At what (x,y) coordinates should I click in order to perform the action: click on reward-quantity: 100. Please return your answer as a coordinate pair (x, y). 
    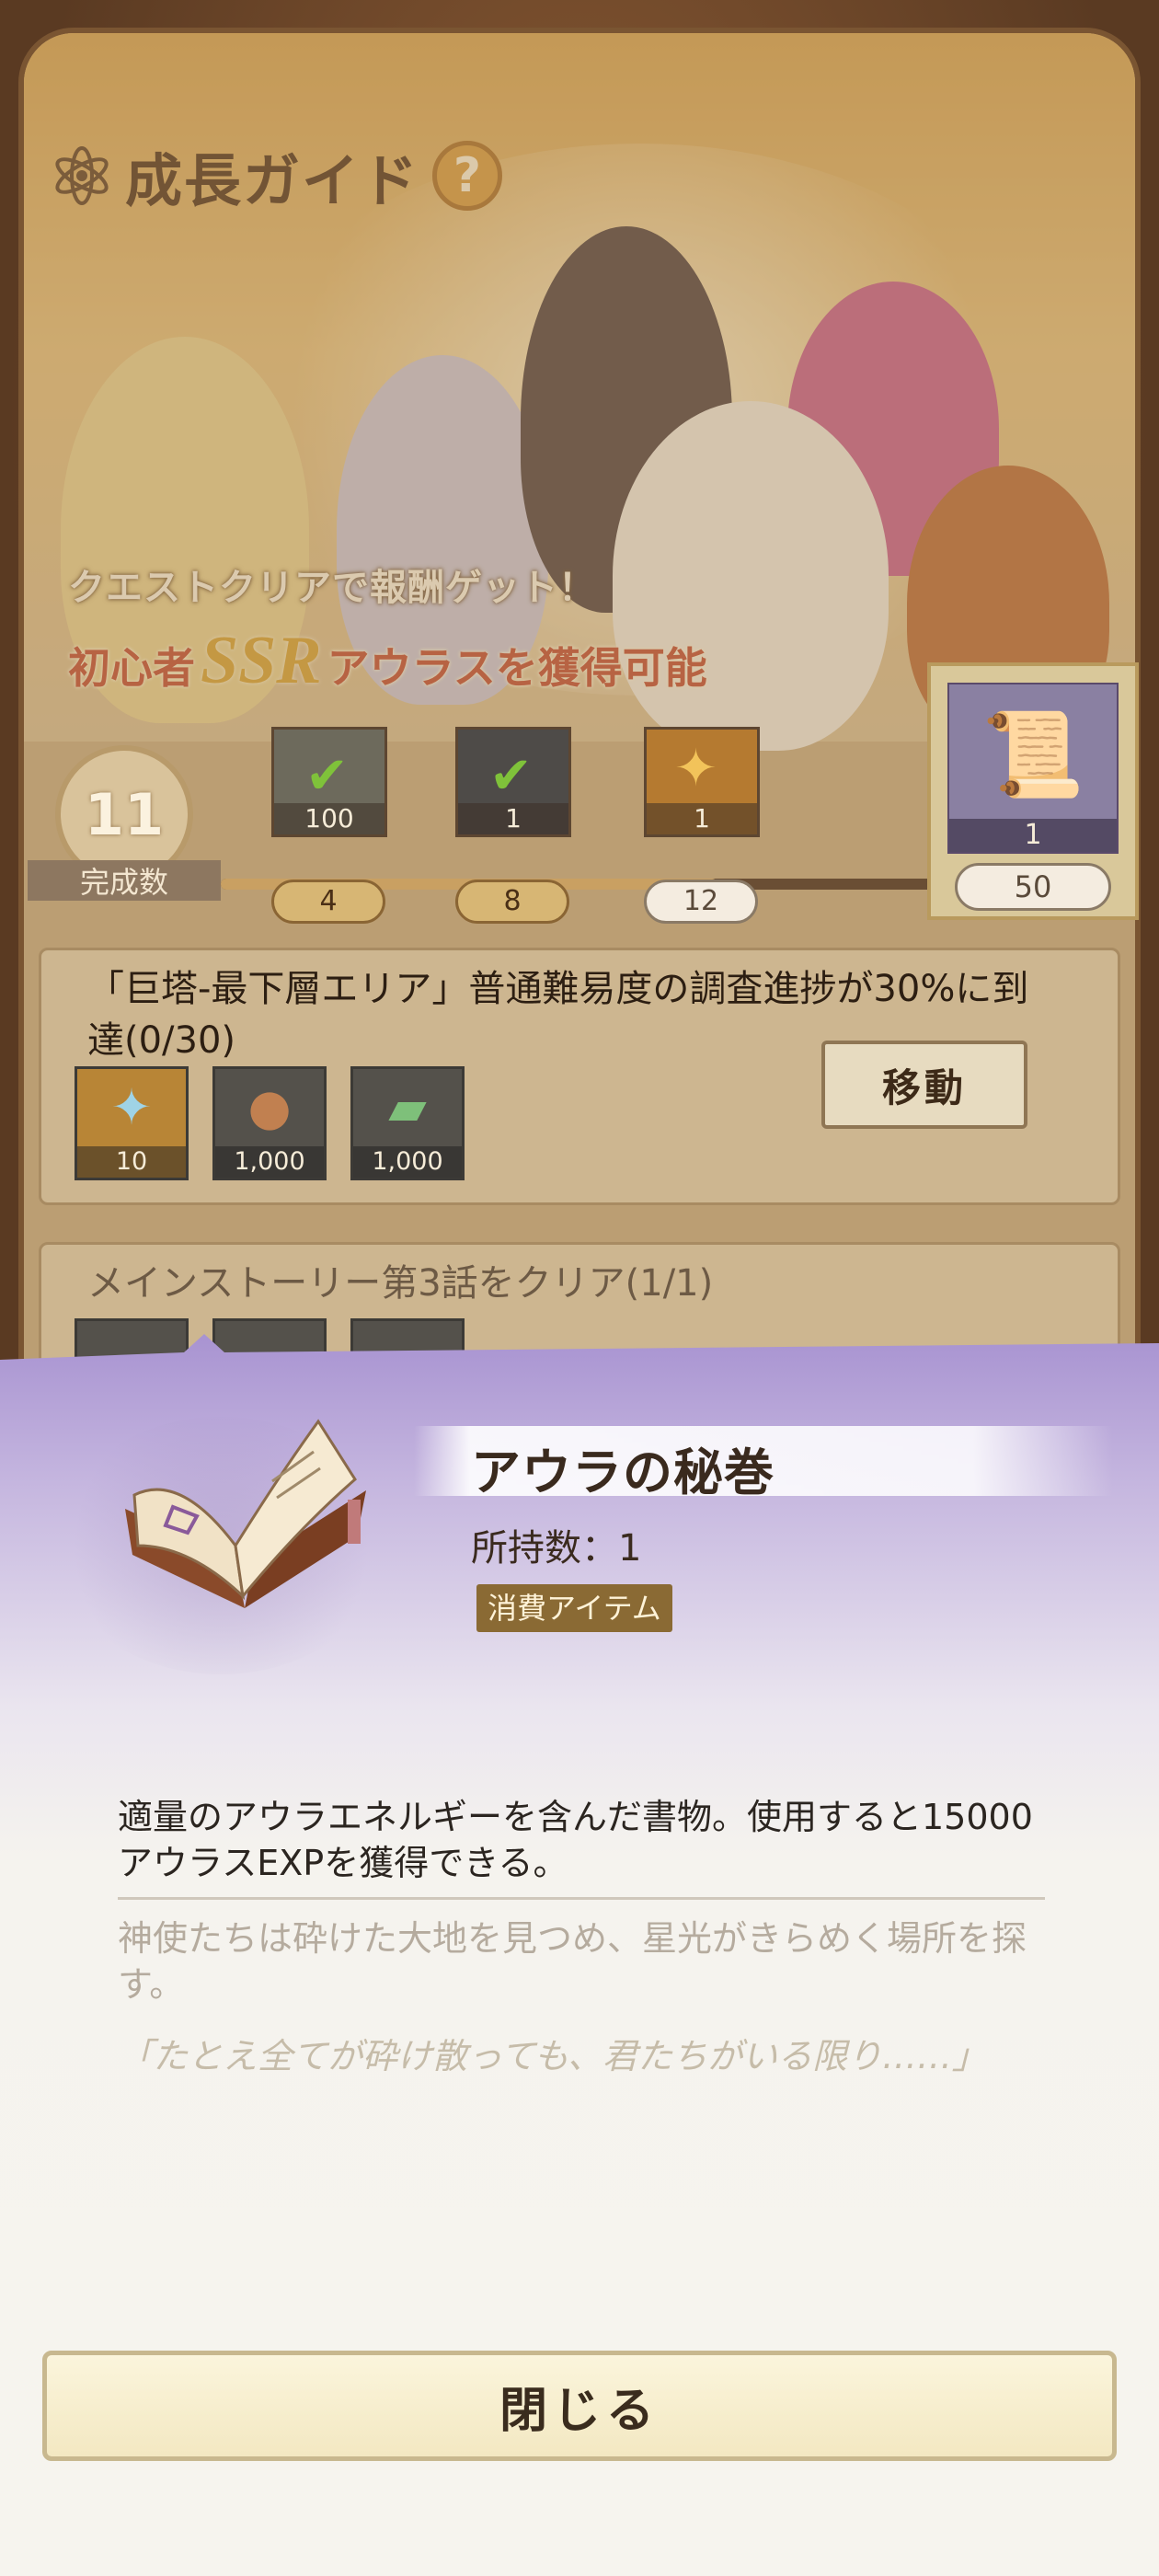
    Looking at the image, I should click on (329, 818).